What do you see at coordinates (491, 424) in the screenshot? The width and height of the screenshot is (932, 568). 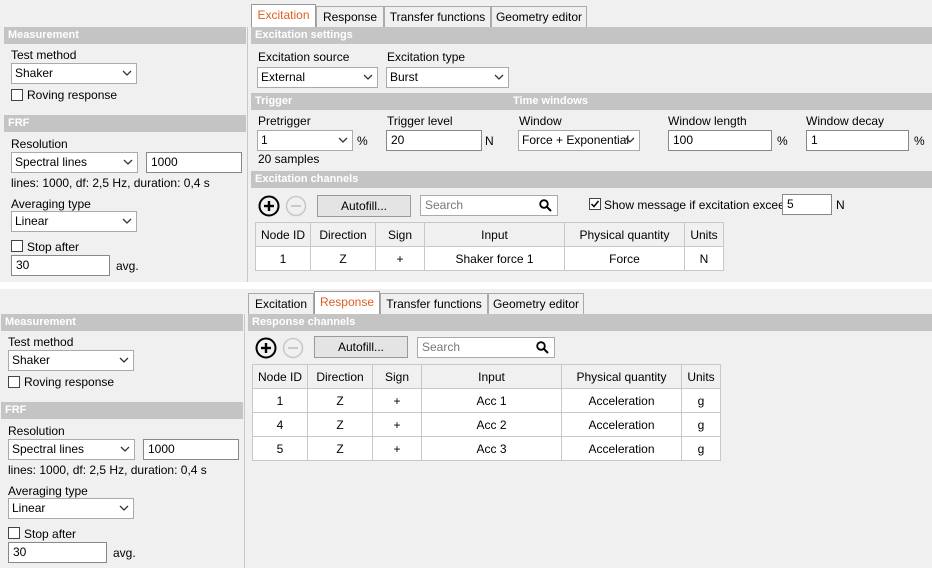 I see `cell-input: Acc 2` at bounding box center [491, 424].